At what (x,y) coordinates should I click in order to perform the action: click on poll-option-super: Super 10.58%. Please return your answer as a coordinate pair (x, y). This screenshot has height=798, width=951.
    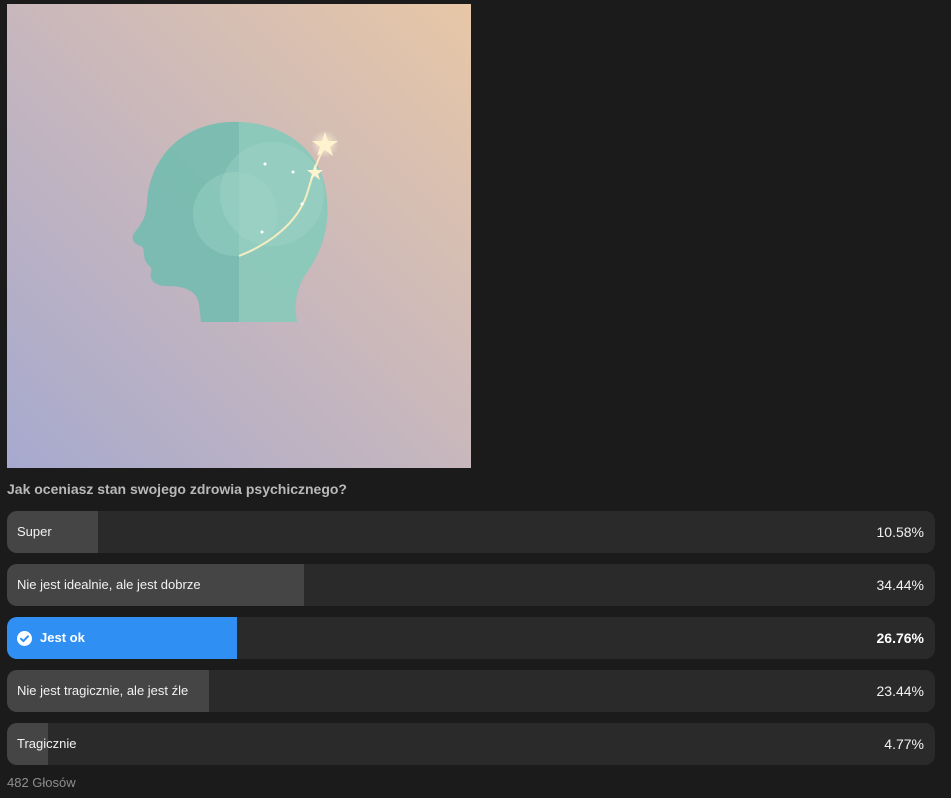
    Looking at the image, I should click on (471, 532).